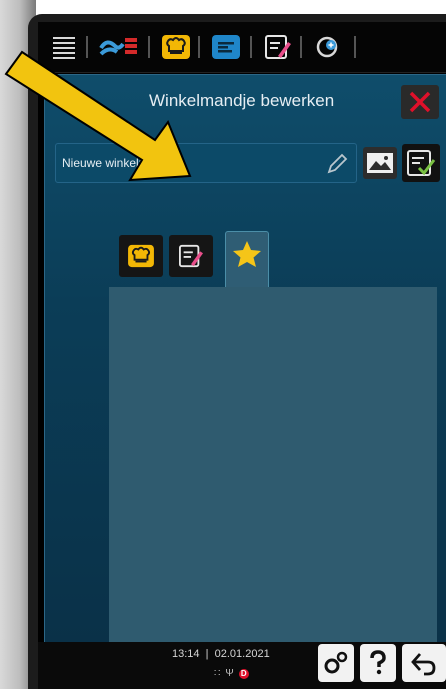 The height and width of the screenshot is (689, 446). I want to click on settings-button, so click(336, 663).